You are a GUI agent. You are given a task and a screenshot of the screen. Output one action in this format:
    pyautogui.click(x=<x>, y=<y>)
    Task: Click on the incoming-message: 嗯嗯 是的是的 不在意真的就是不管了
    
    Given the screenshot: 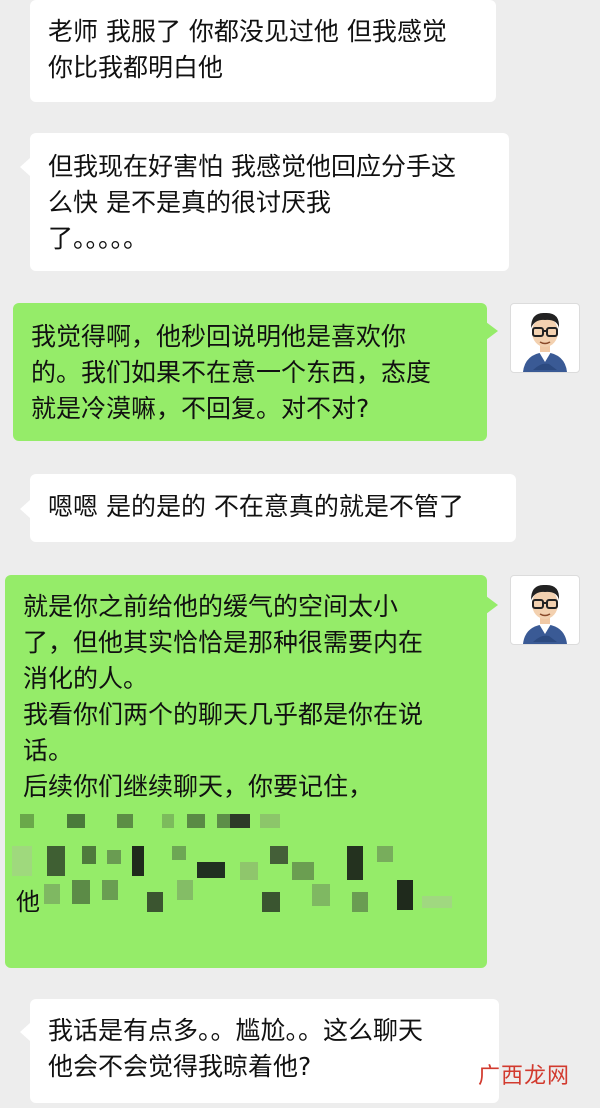 What is the action you would take?
    pyautogui.click(x=273, y=508)
    